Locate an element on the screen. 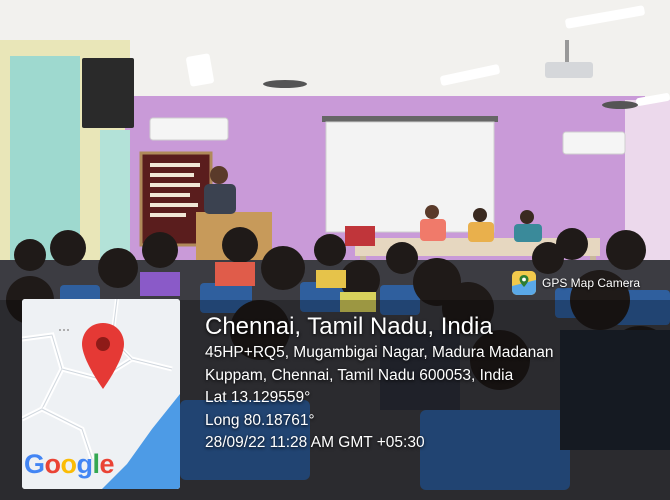 The width and height of the screenshot is (670, 500). longitude: Long 80.18761° is located at coordinates (260, 420).